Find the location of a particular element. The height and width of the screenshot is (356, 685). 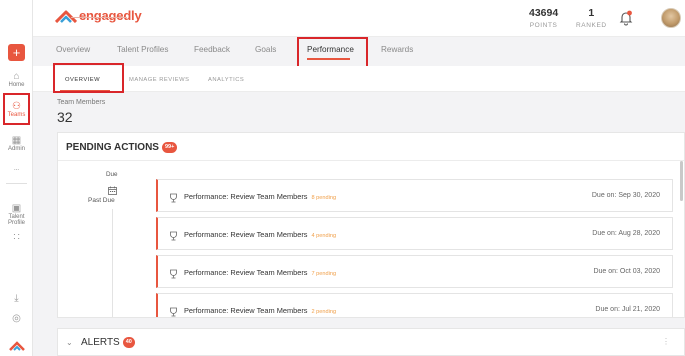

due-date: Due on: Sep 30, 2020 is located at coordinates (625, 195).